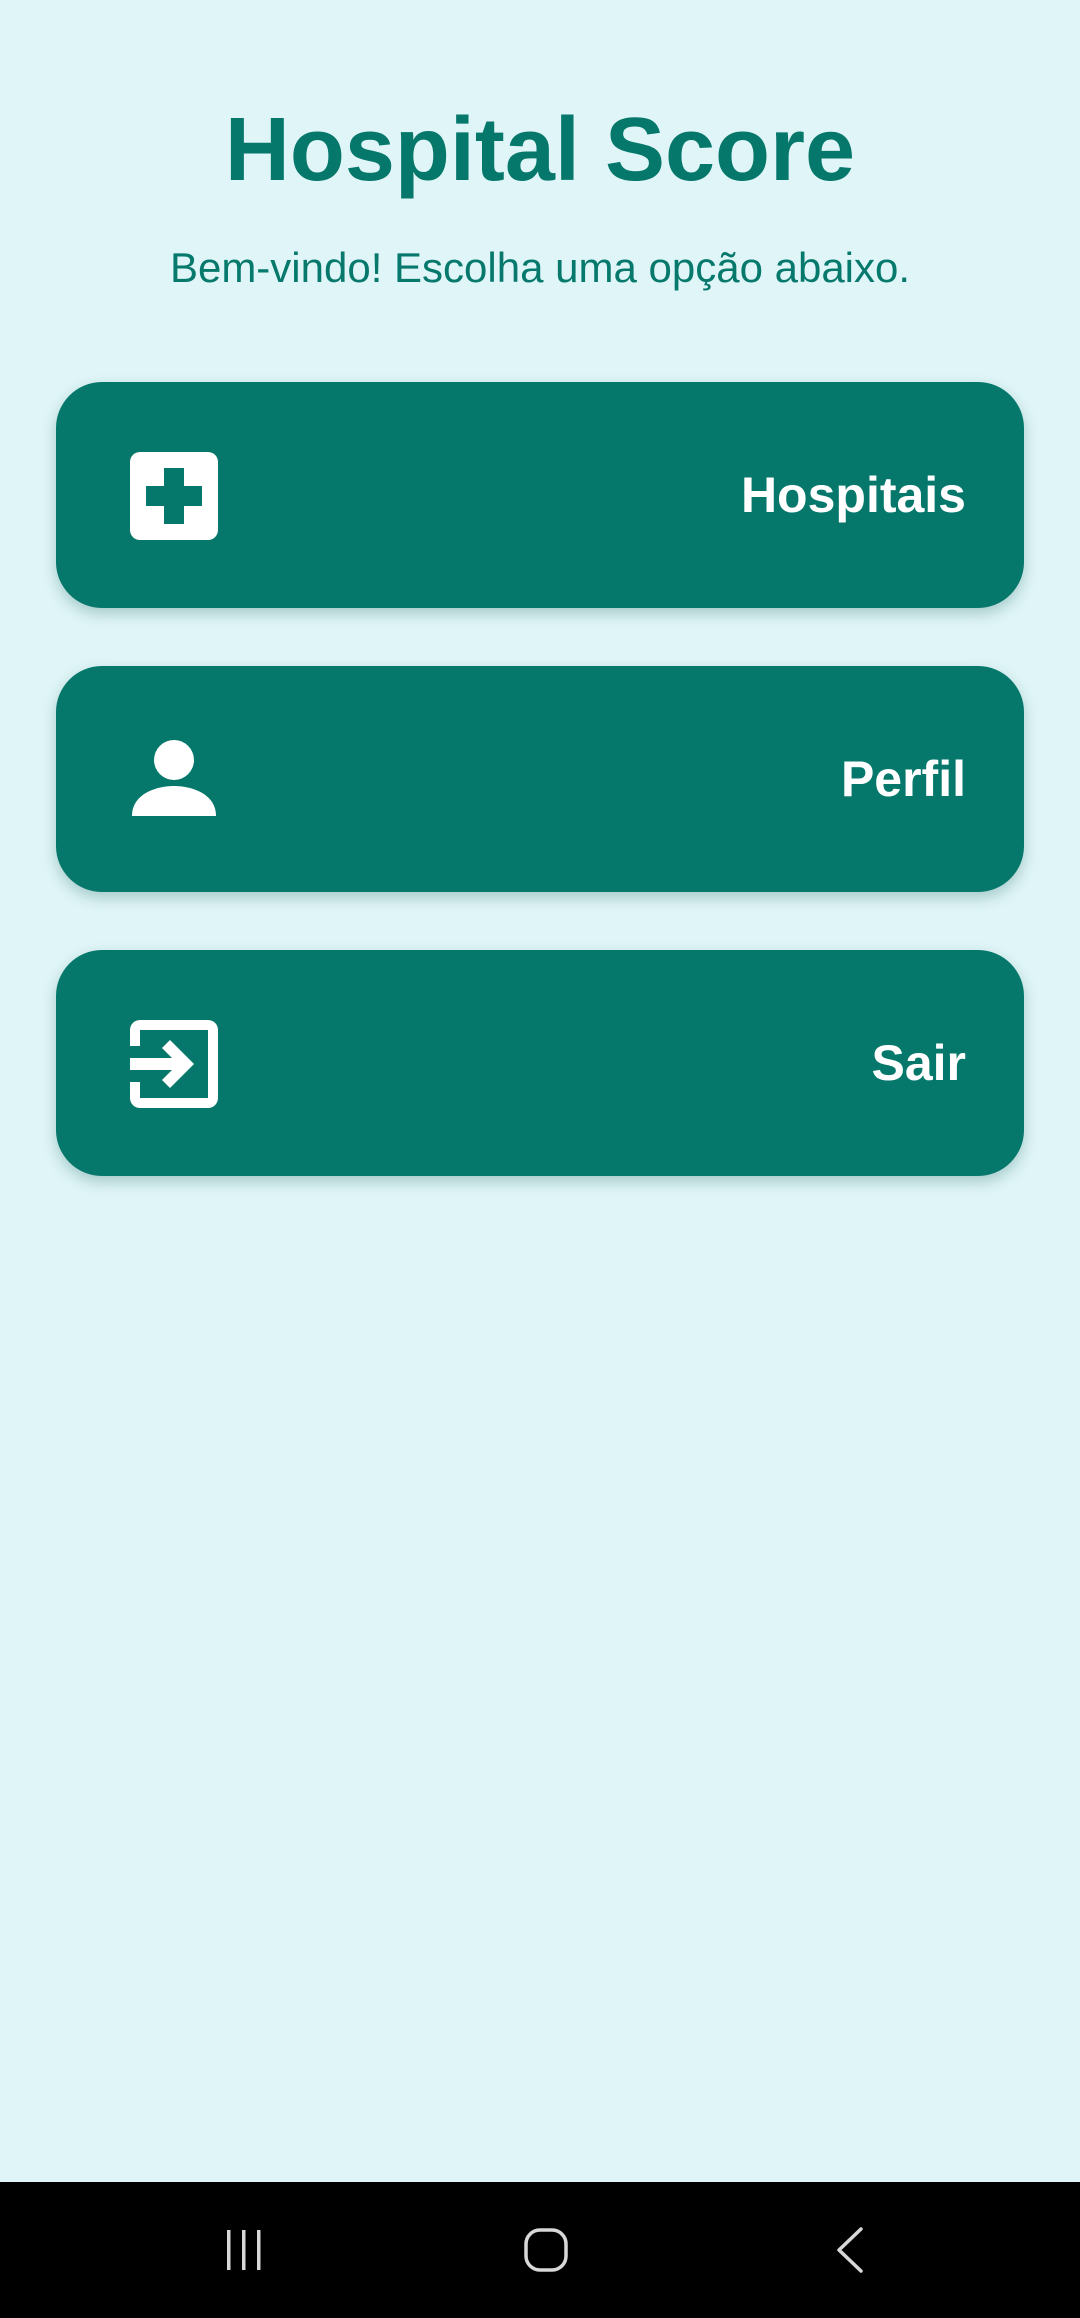  I want to click on hospitais-button: Hospitais, so click(540, 495).